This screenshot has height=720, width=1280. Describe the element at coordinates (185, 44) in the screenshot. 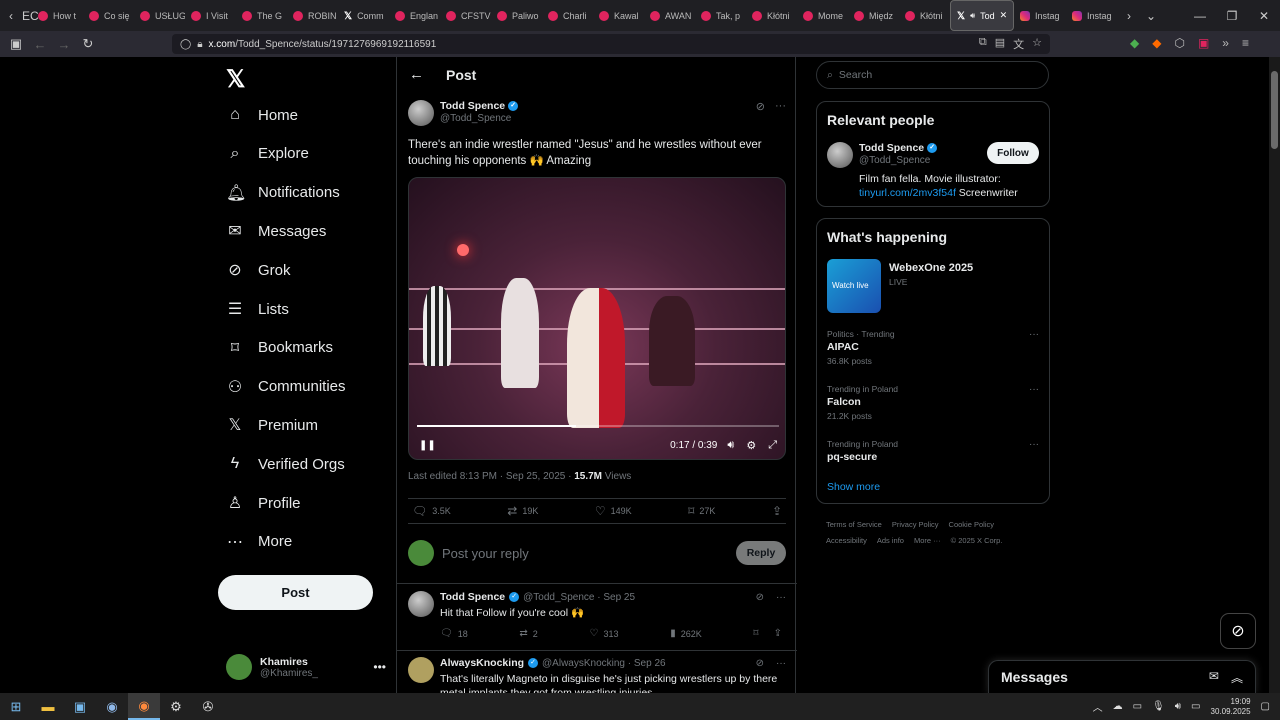

I see `shield-icon: ◯` at that location.